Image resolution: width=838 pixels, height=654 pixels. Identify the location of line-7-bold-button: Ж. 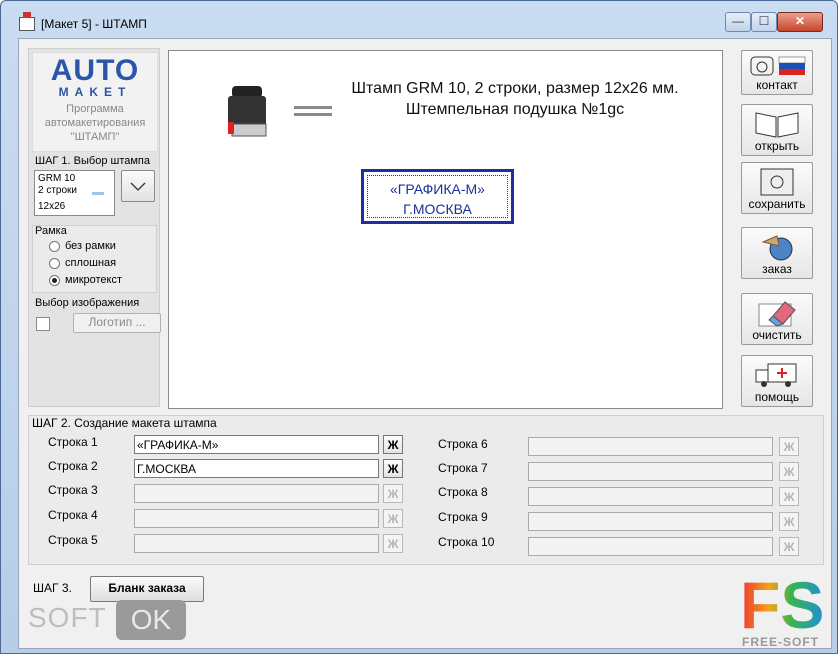
(789, 471).